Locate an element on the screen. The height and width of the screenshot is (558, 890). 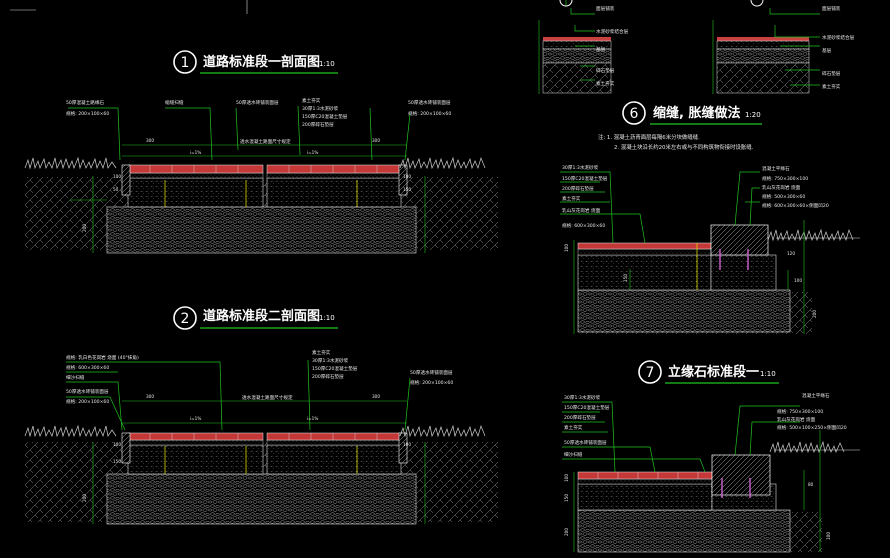
top-label-1: 水泥砂浆结合层 is located at coordinates (612, 31).